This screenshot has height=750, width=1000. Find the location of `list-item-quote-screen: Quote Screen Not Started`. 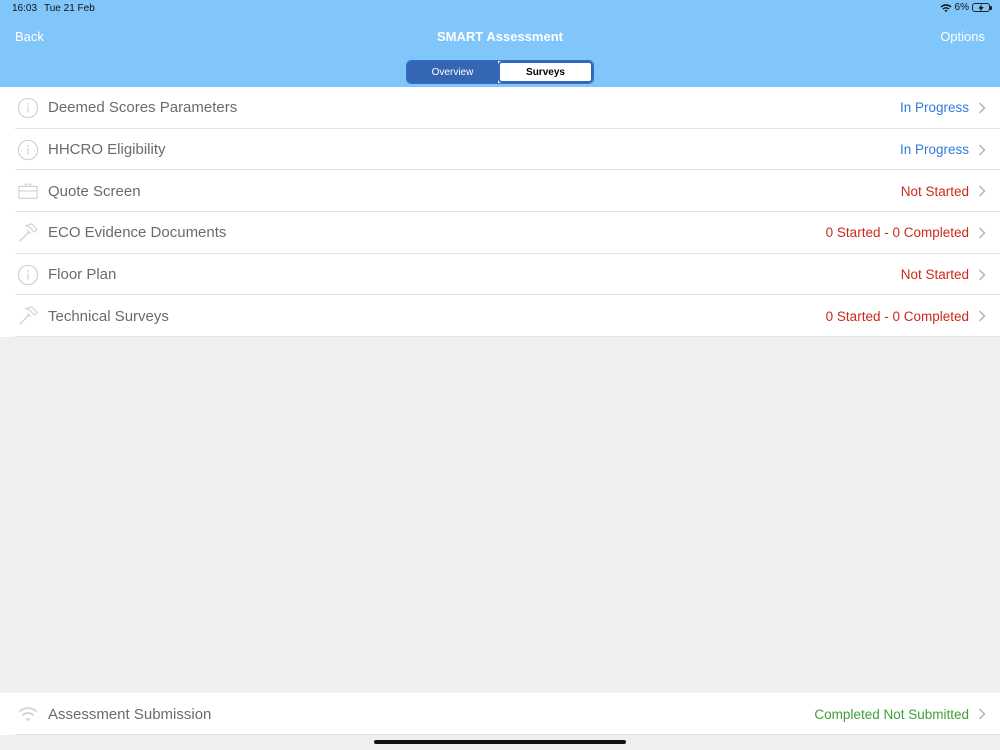

list-item-quote-screen: Quote Screen Not Started is located at coordinates (500, 191).